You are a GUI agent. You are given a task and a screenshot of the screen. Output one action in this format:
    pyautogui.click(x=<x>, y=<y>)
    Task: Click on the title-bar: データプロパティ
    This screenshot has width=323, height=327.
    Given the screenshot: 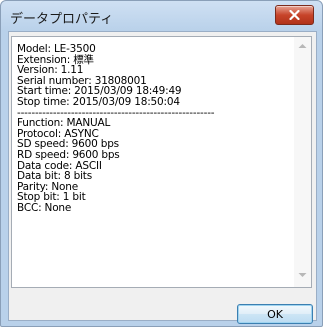 What is the action you would take?
    pyautogui.click(x=161, y=16)
    